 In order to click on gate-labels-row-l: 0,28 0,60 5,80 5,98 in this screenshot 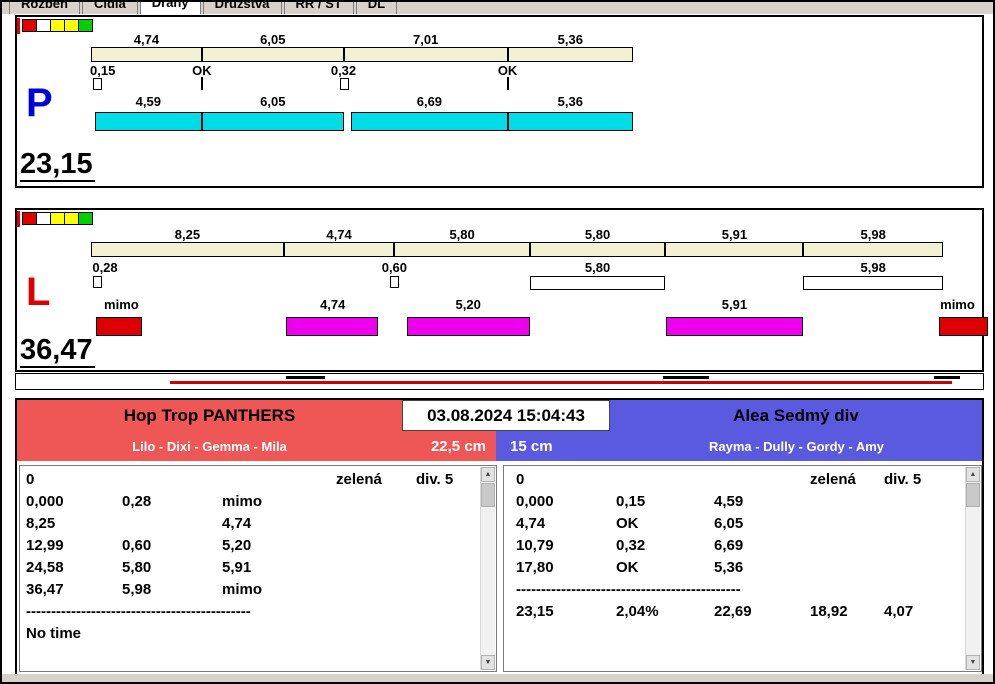, I will do `click(517, 268)`.